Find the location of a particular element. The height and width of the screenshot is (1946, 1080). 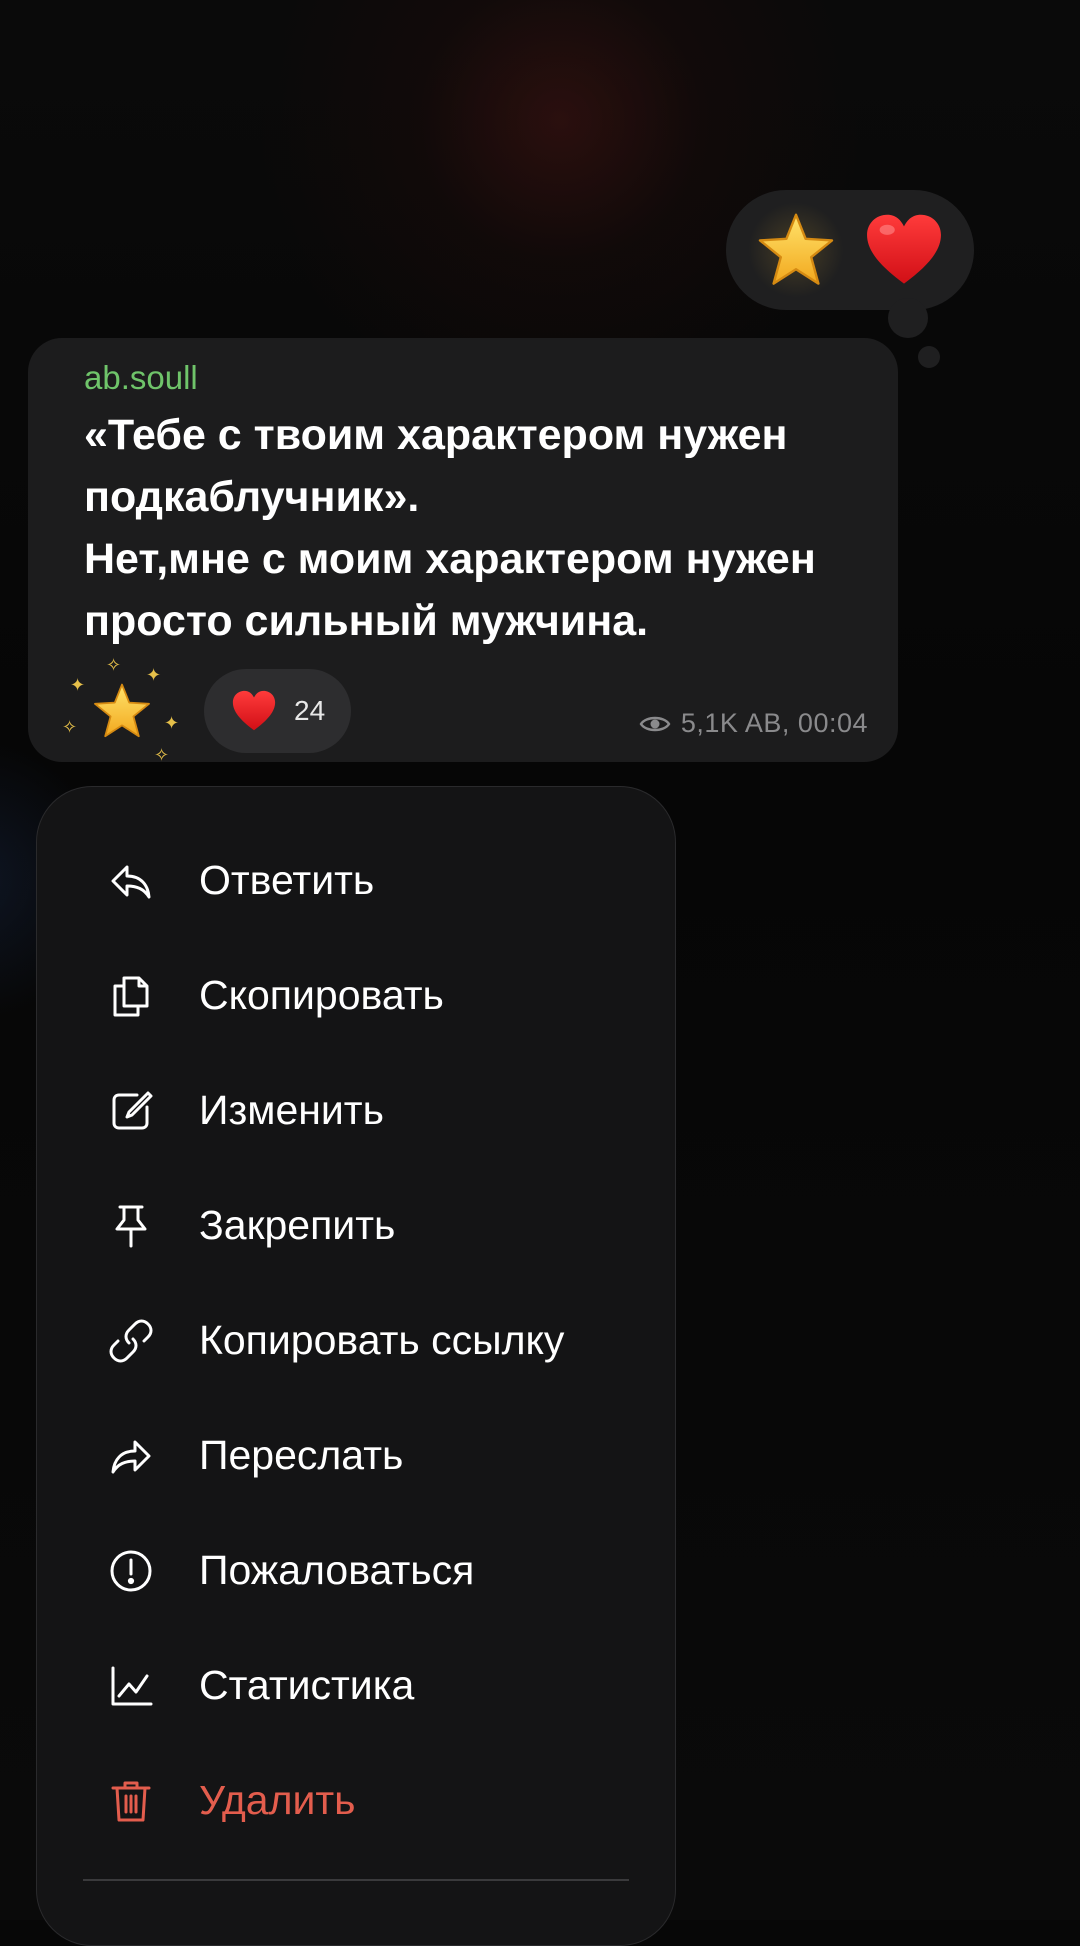

star-emoji-button is located at coordinates (796, 250).